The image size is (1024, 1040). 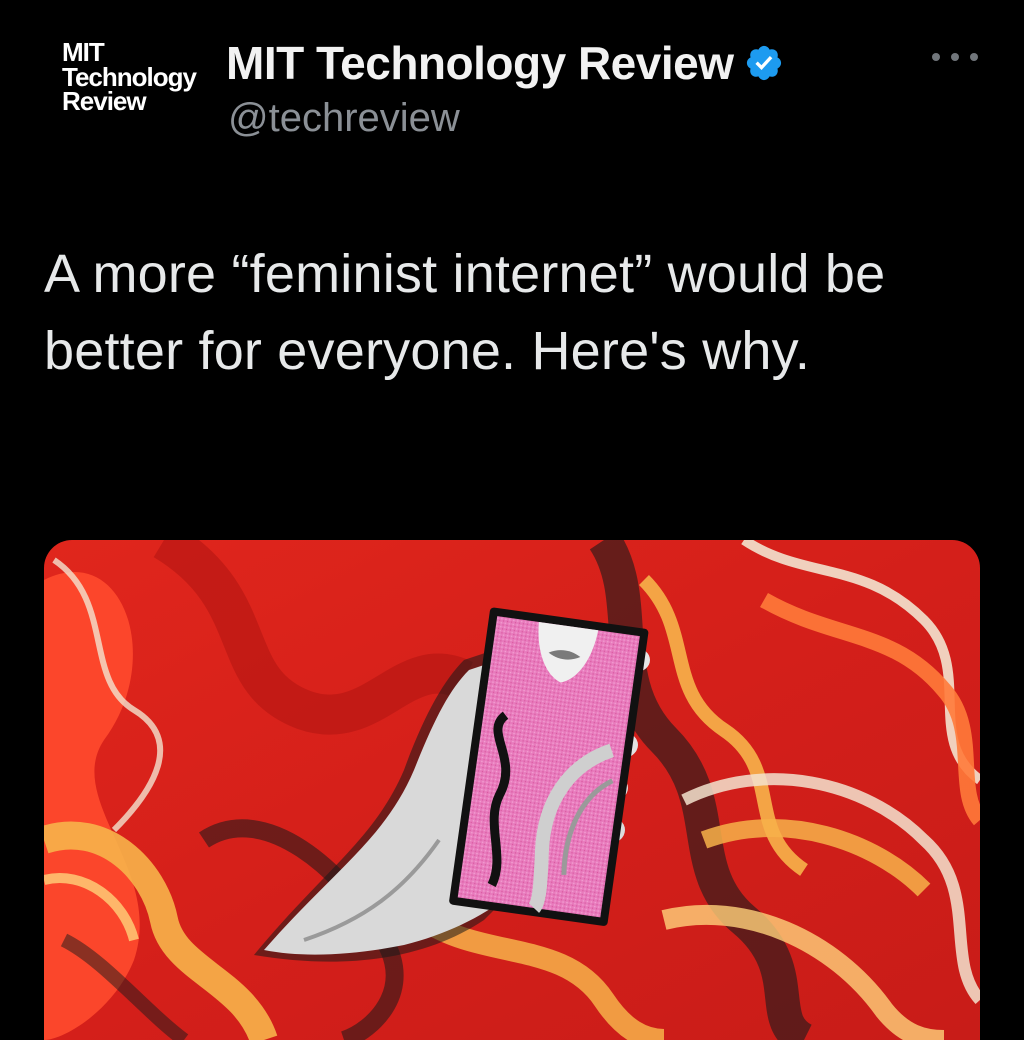 What do you see at coordinates (127, 83) in the screenshot?
I see `avatar: MIT Technology Review` at bounding box center [127, 83].